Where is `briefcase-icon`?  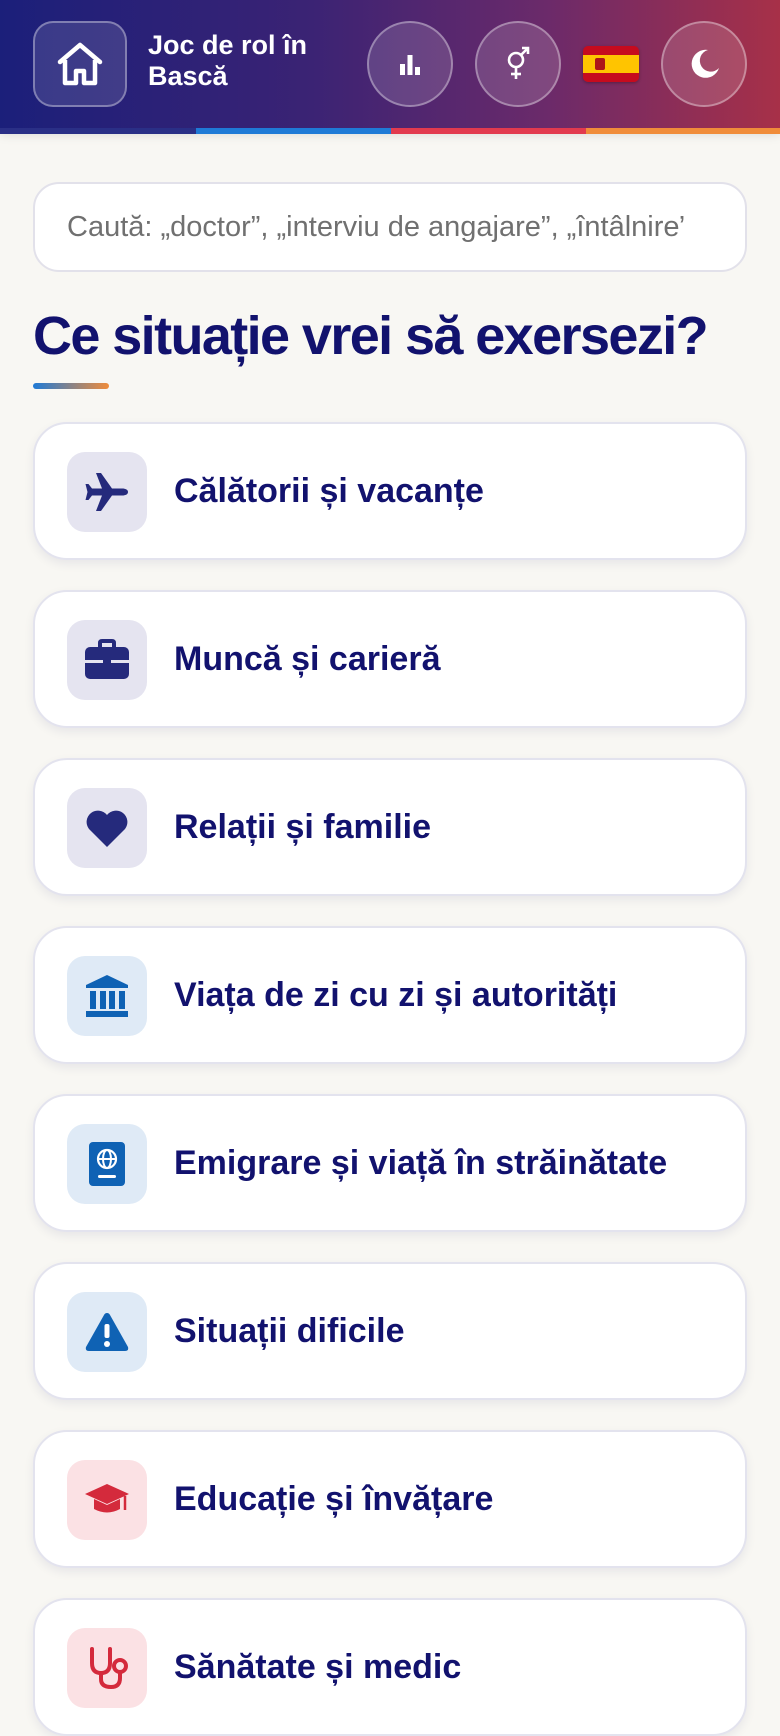
briefcase-icon is located at coordinates (107, 659).